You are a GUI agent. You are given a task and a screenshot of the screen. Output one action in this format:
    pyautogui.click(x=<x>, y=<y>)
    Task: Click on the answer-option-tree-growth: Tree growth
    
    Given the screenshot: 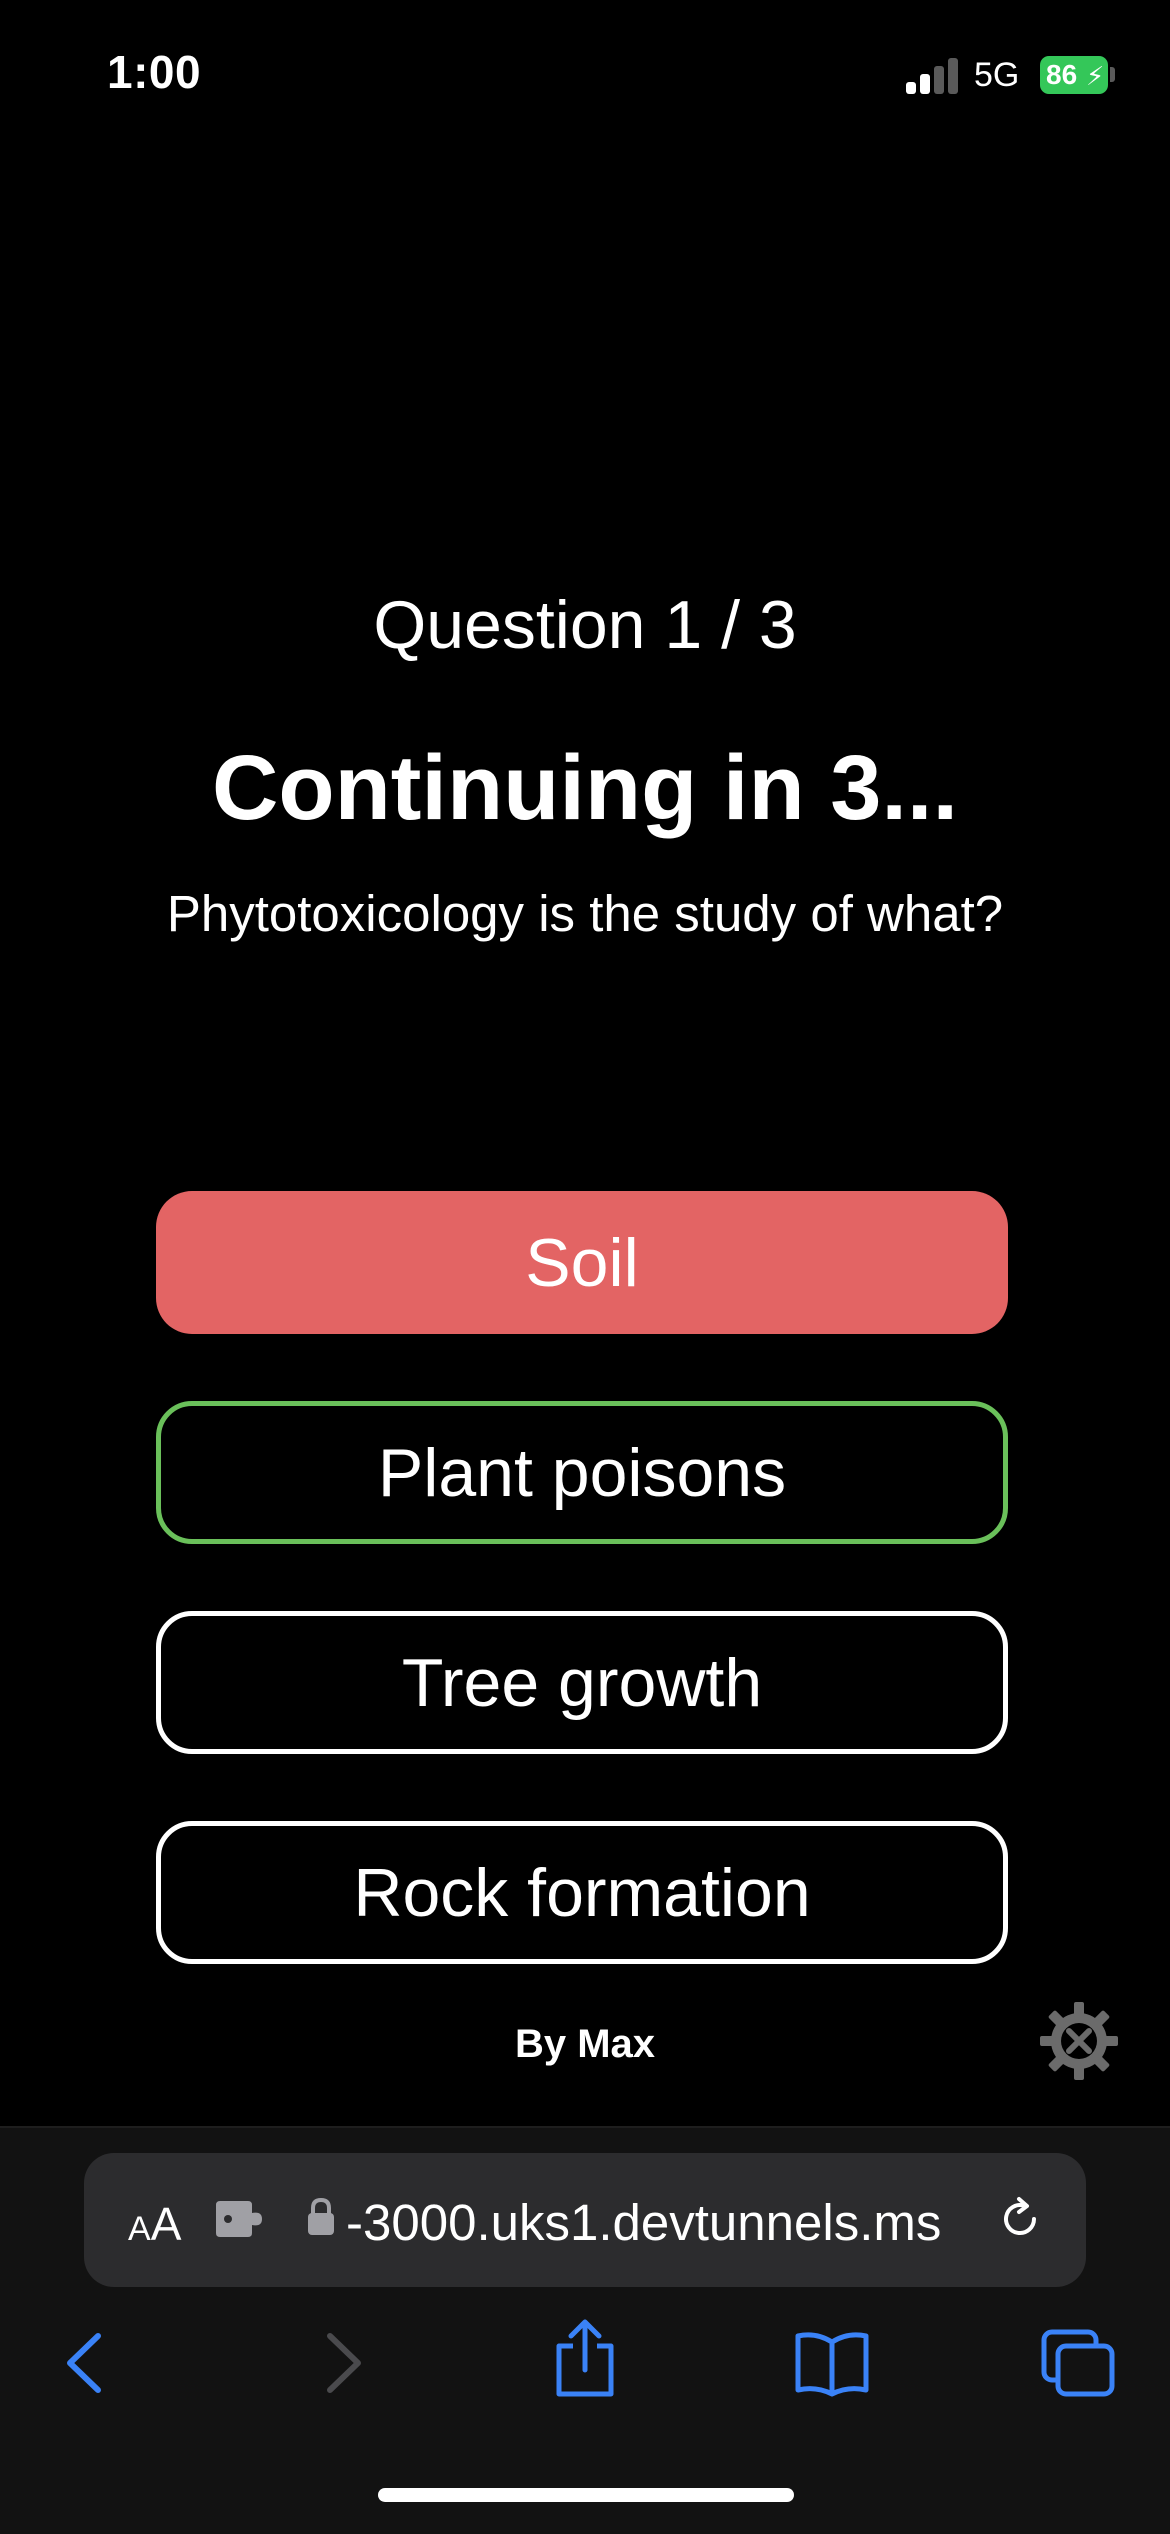 What is the action you would take?
    pyautogui.click(x=582, y=1682)
    